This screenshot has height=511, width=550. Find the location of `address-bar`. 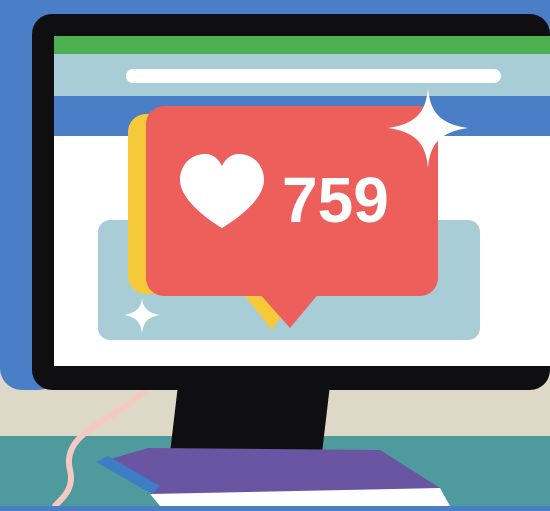

address-bar is located at coordinates (313, 76).